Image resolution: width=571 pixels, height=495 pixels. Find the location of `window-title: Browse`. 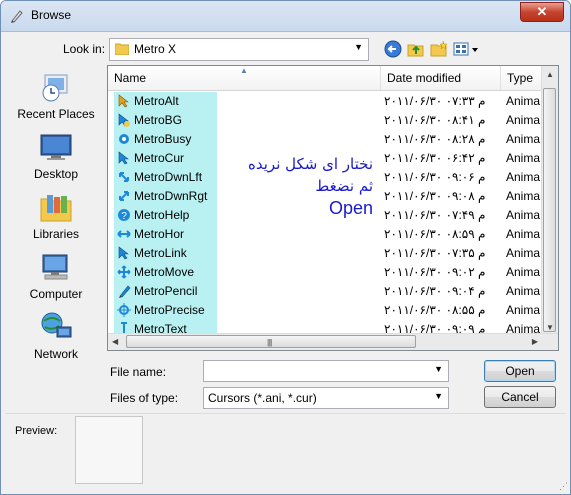

window-title: Browse is located at coordinates (51, 15).